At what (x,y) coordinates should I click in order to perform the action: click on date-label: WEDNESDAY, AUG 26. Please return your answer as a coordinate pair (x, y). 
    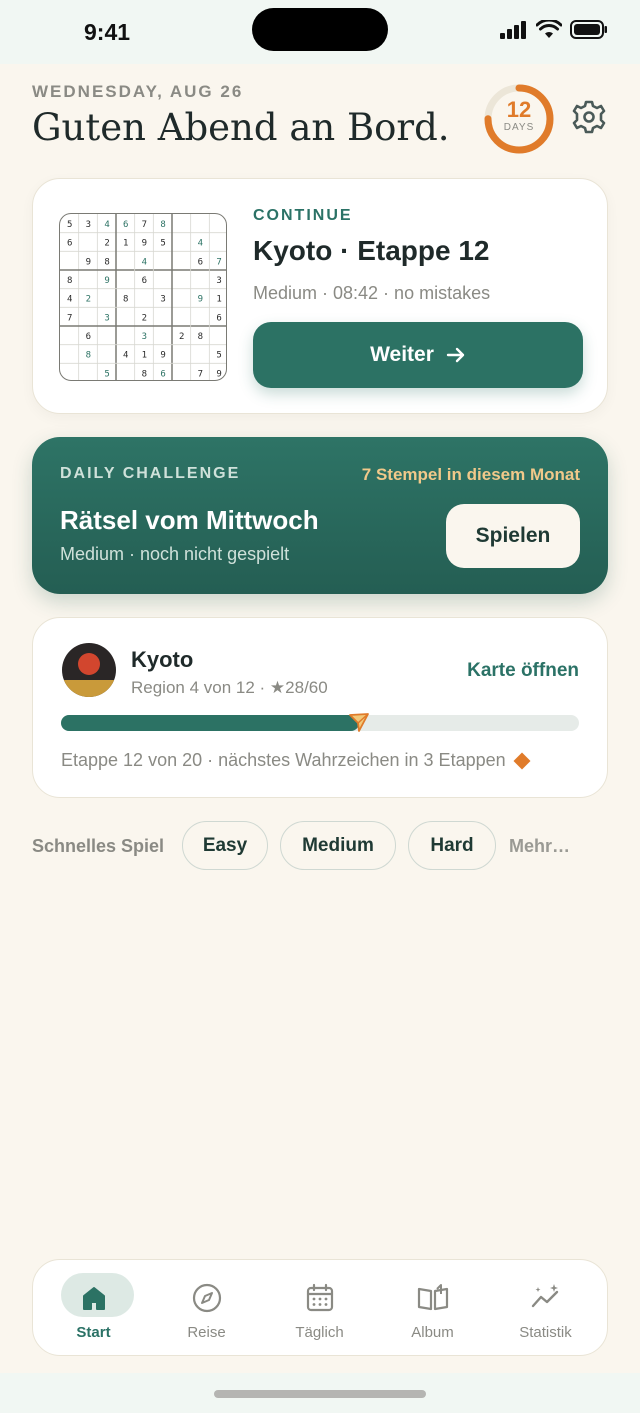
    Looking at the image, I should click on (138, 91).